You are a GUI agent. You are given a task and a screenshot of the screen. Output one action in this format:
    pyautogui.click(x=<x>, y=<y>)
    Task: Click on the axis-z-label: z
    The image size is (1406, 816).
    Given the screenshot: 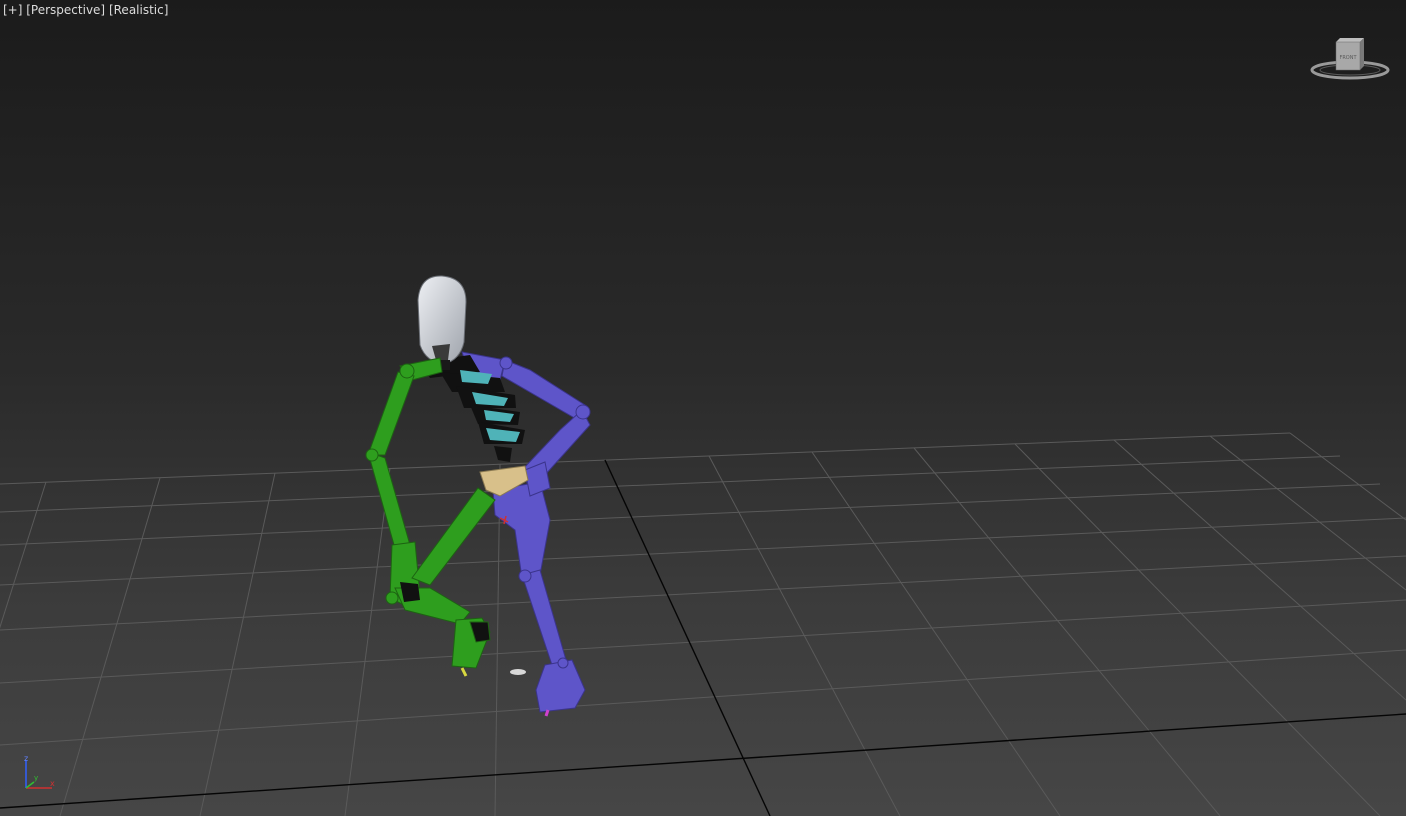 What is the action you would take?
    pyautogui.click(x=26, y=758)
    